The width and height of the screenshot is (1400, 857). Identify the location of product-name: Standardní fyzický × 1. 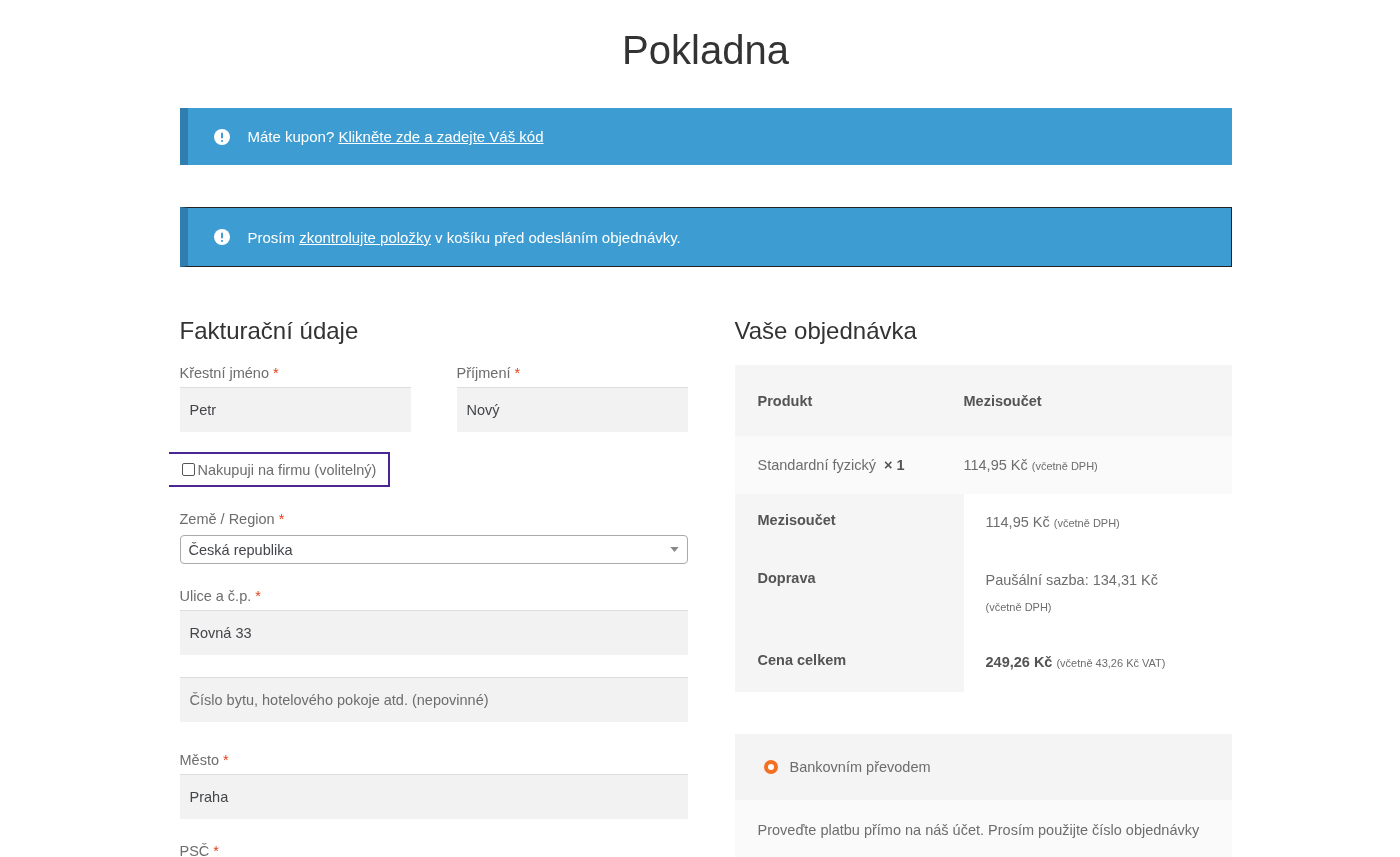
(831, 465).